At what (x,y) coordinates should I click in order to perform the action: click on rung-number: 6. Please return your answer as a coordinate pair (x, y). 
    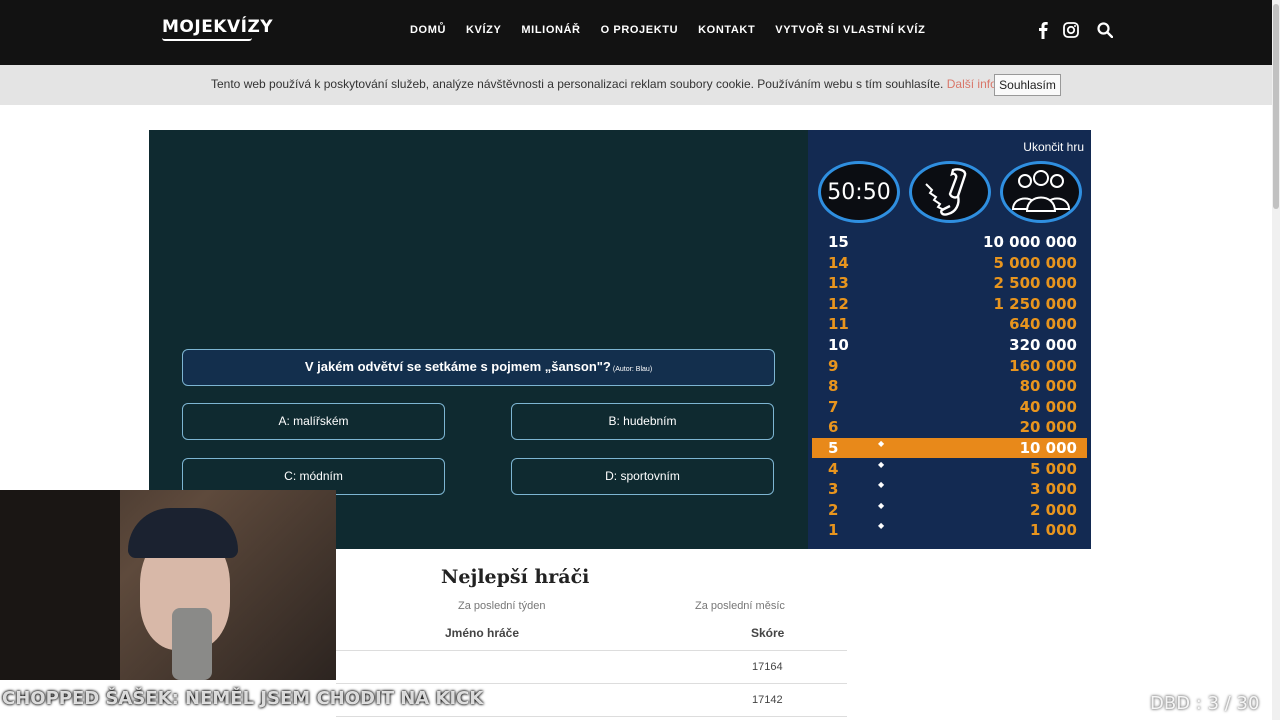
    Looking at the image, I should click on (833, 427).